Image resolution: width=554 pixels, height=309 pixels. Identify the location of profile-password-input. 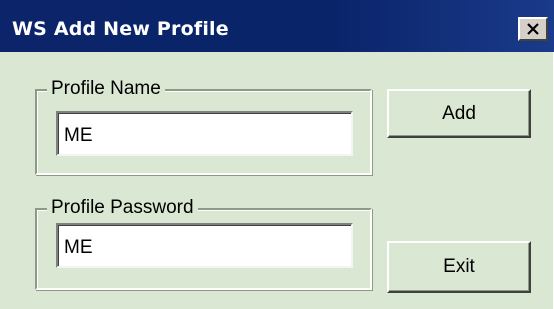
(204, 245).